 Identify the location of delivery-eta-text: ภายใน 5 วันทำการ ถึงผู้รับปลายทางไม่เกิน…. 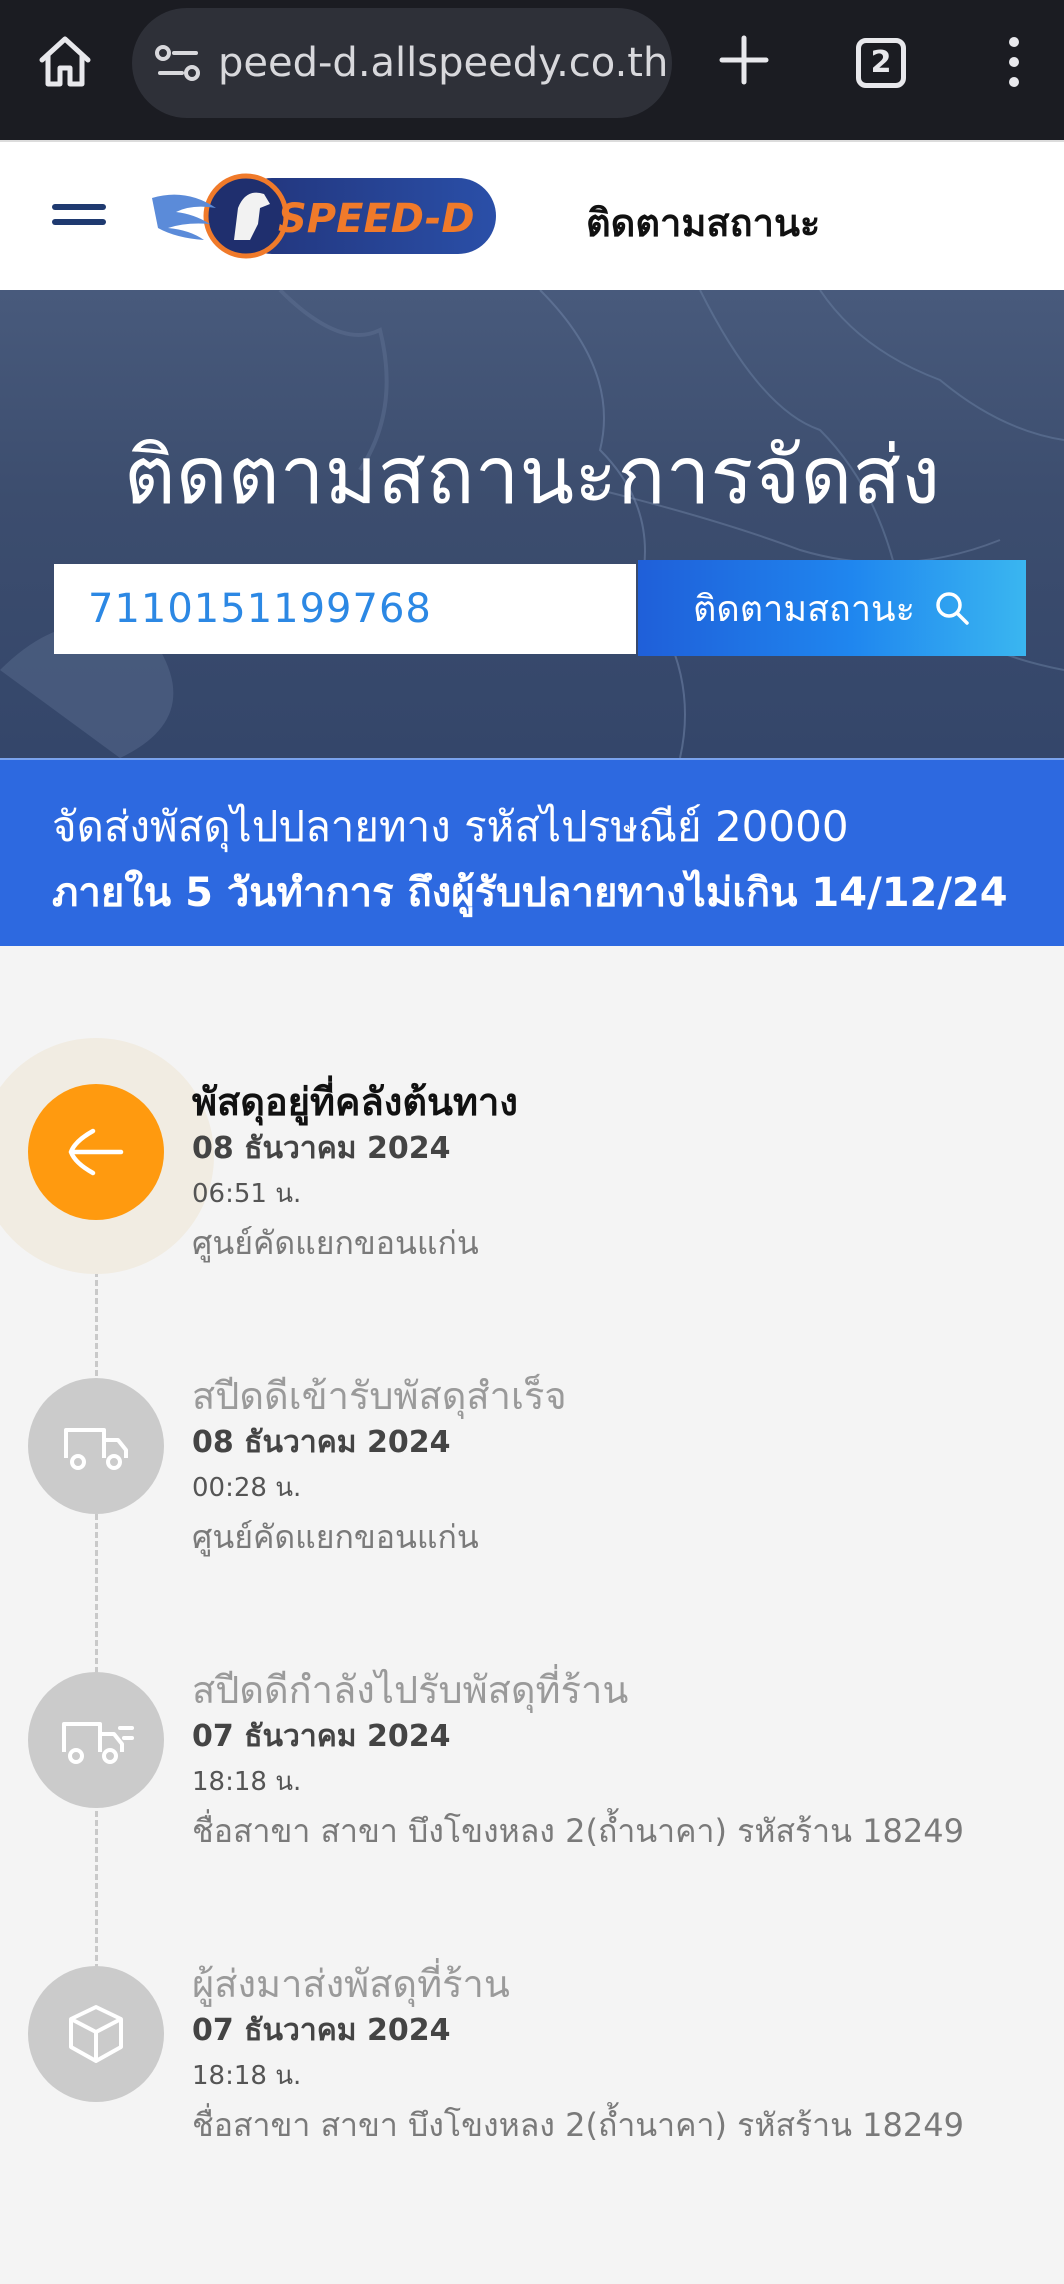
(530, 893).